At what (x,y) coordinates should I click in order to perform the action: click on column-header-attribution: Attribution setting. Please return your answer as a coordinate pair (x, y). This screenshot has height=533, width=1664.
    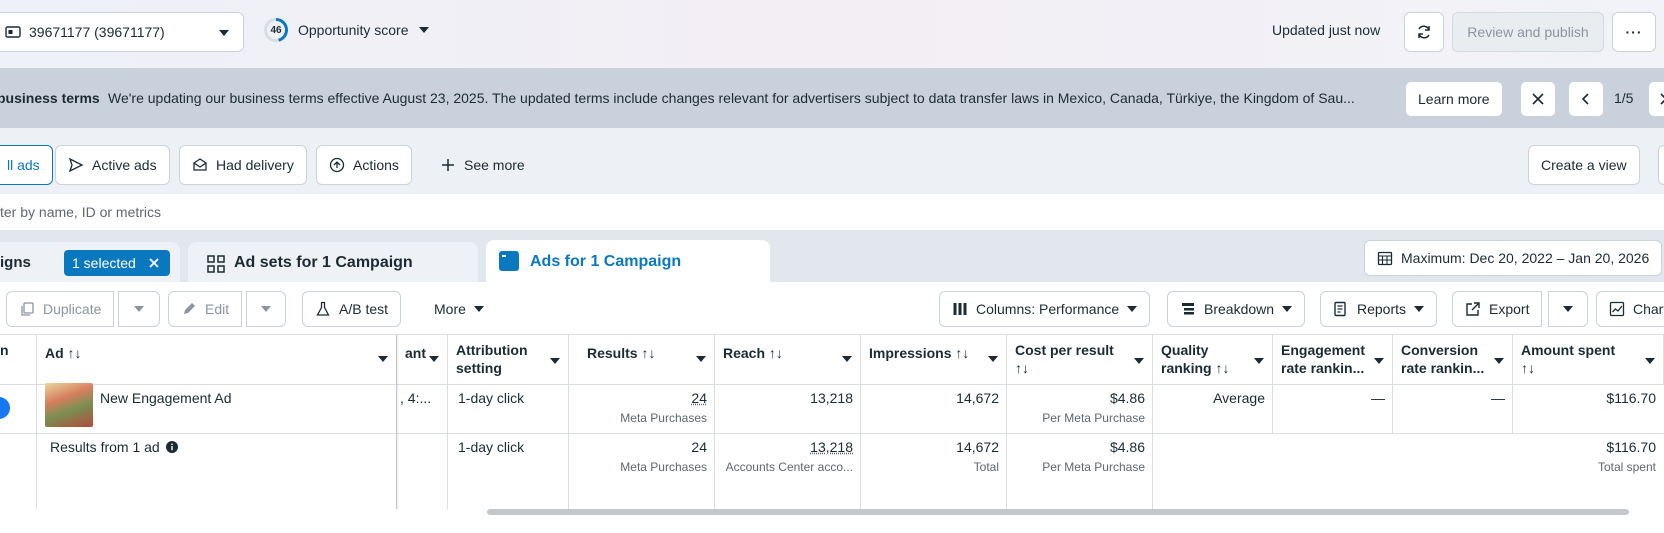
    Looking at the image, I should click on (508, 360).